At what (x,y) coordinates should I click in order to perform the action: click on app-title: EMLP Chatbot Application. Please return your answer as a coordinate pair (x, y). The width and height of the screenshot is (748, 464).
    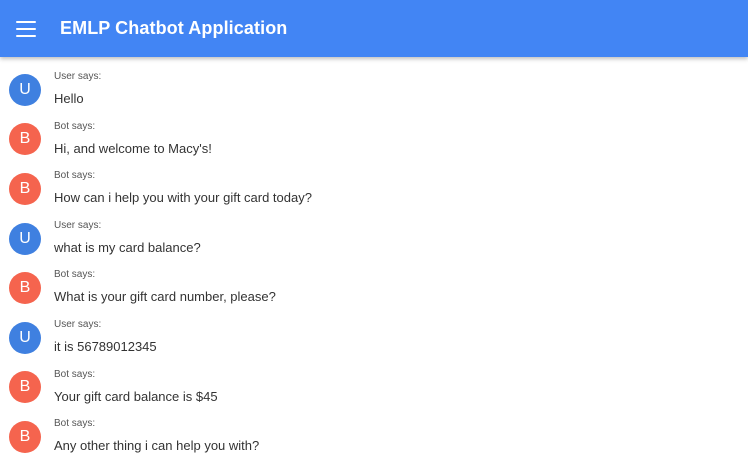
    Looking at the image, I should click on (174, 28).